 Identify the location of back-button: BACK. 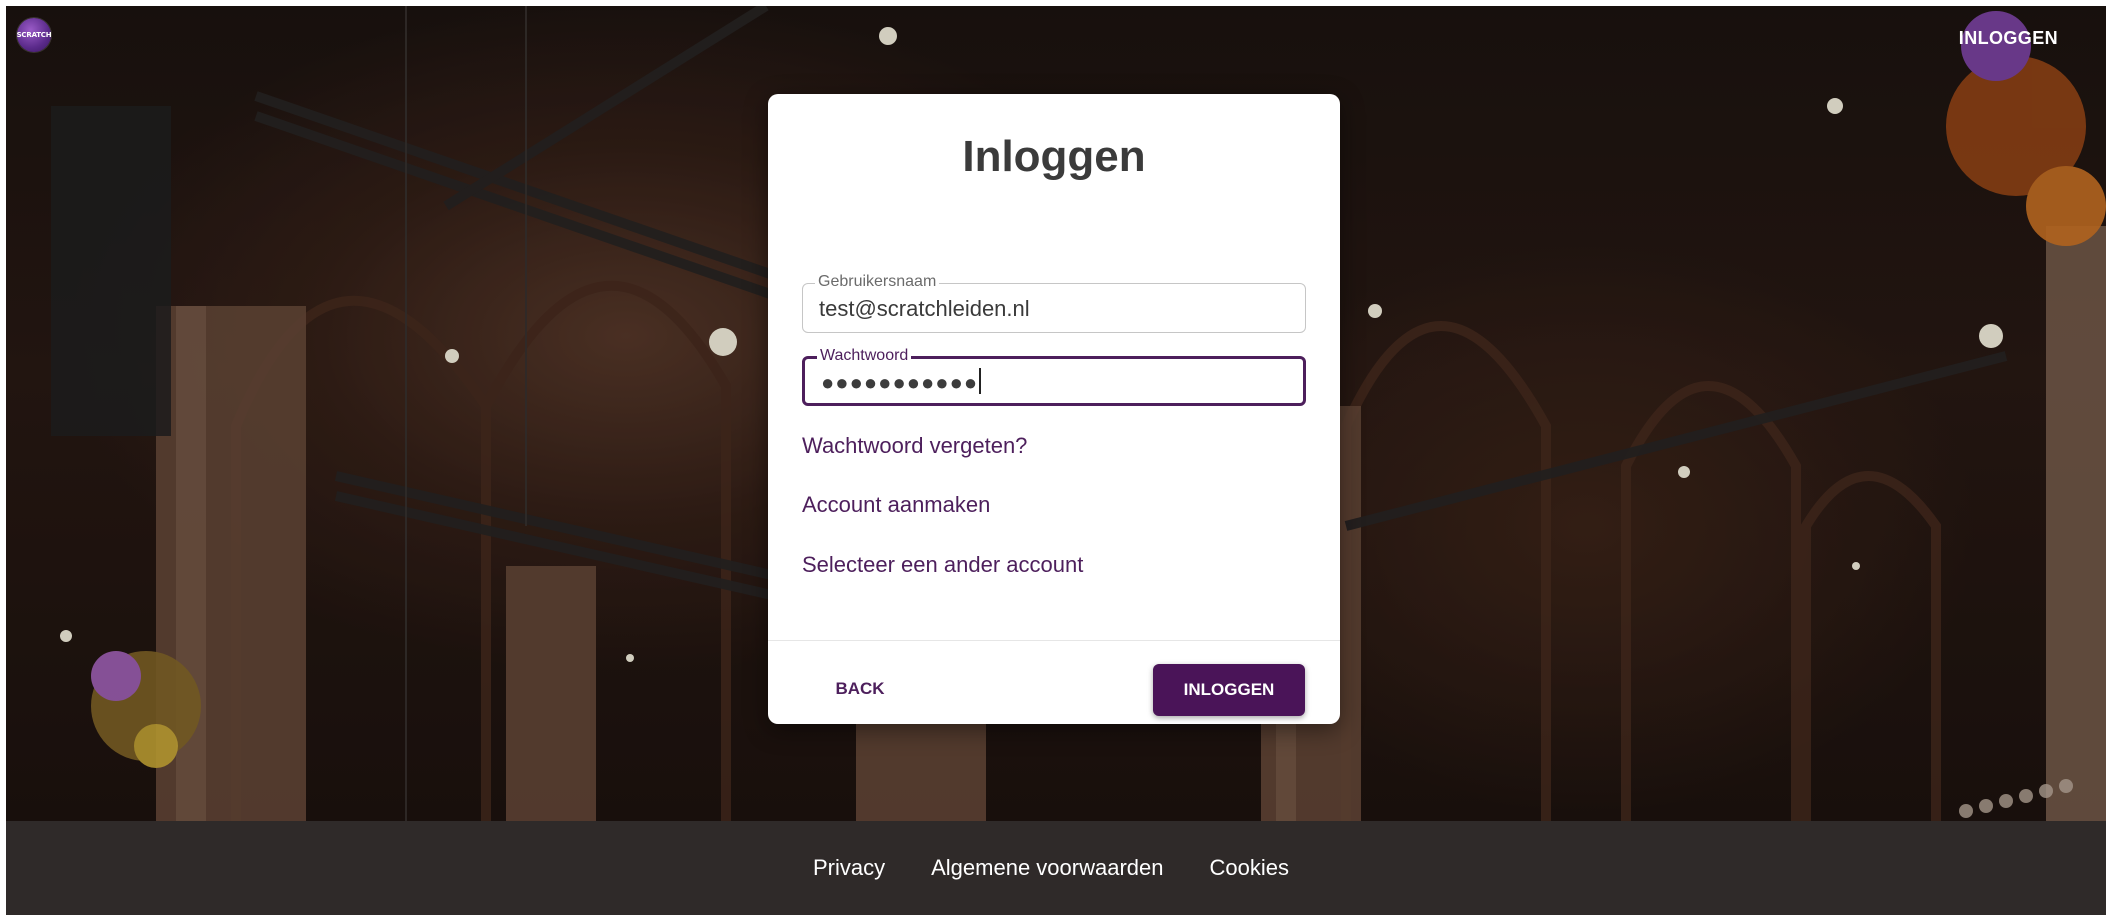
(860, 689).